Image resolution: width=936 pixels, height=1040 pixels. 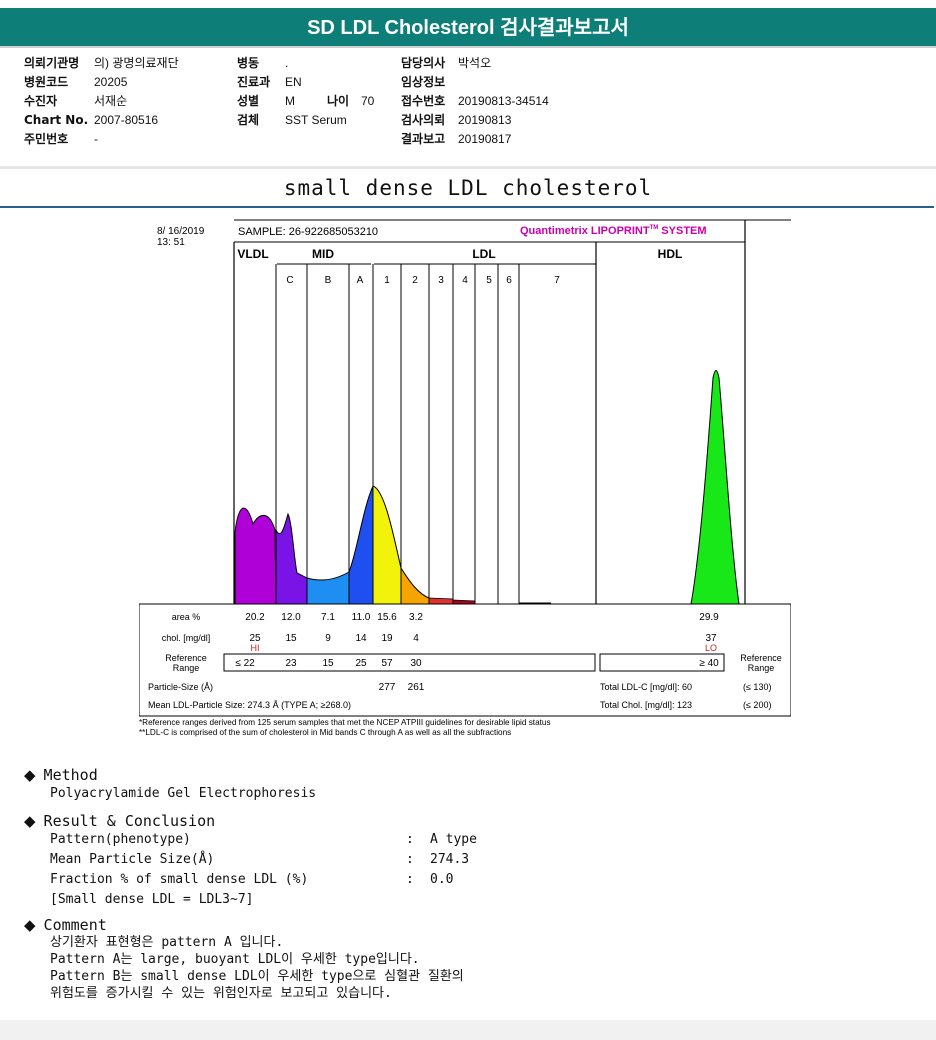 What do you see at coordinates (248, 120) in the screenshot?
I see `info-label: 검체` at bounding box center [248, 120].